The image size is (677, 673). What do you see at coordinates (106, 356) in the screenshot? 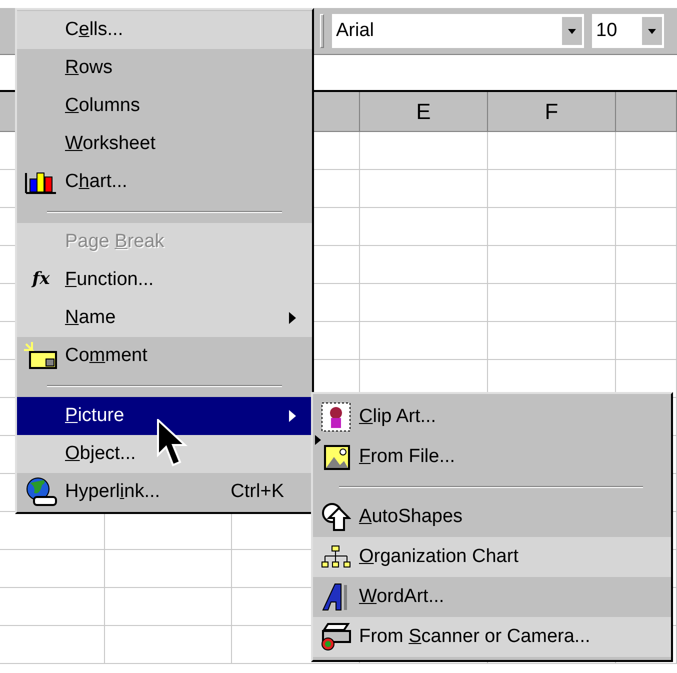
I see `menu-item-label: Comment` at bounding box center [106, 356].